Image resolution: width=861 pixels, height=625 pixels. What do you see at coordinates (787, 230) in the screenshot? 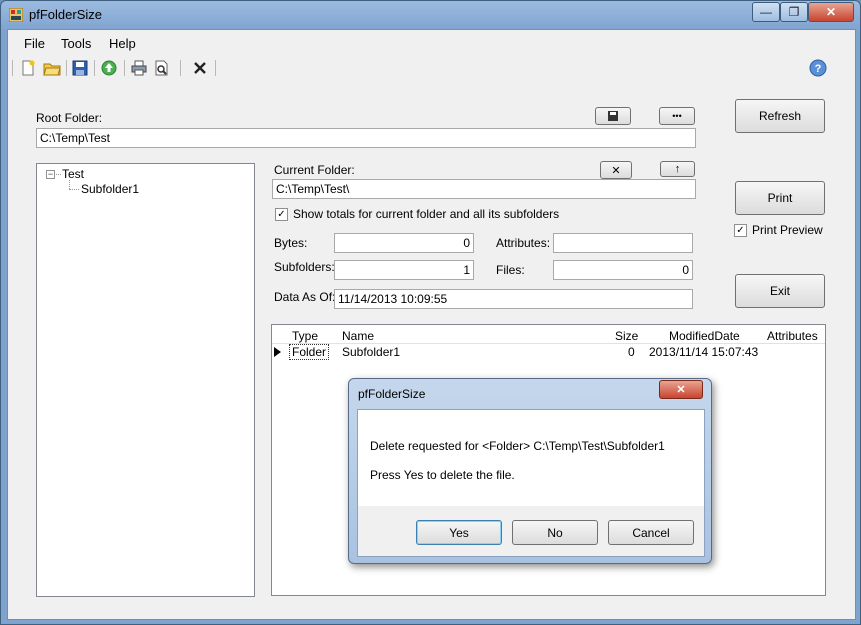
I see `print-preview-label: Print Preview` at bounding box center [787, 230].